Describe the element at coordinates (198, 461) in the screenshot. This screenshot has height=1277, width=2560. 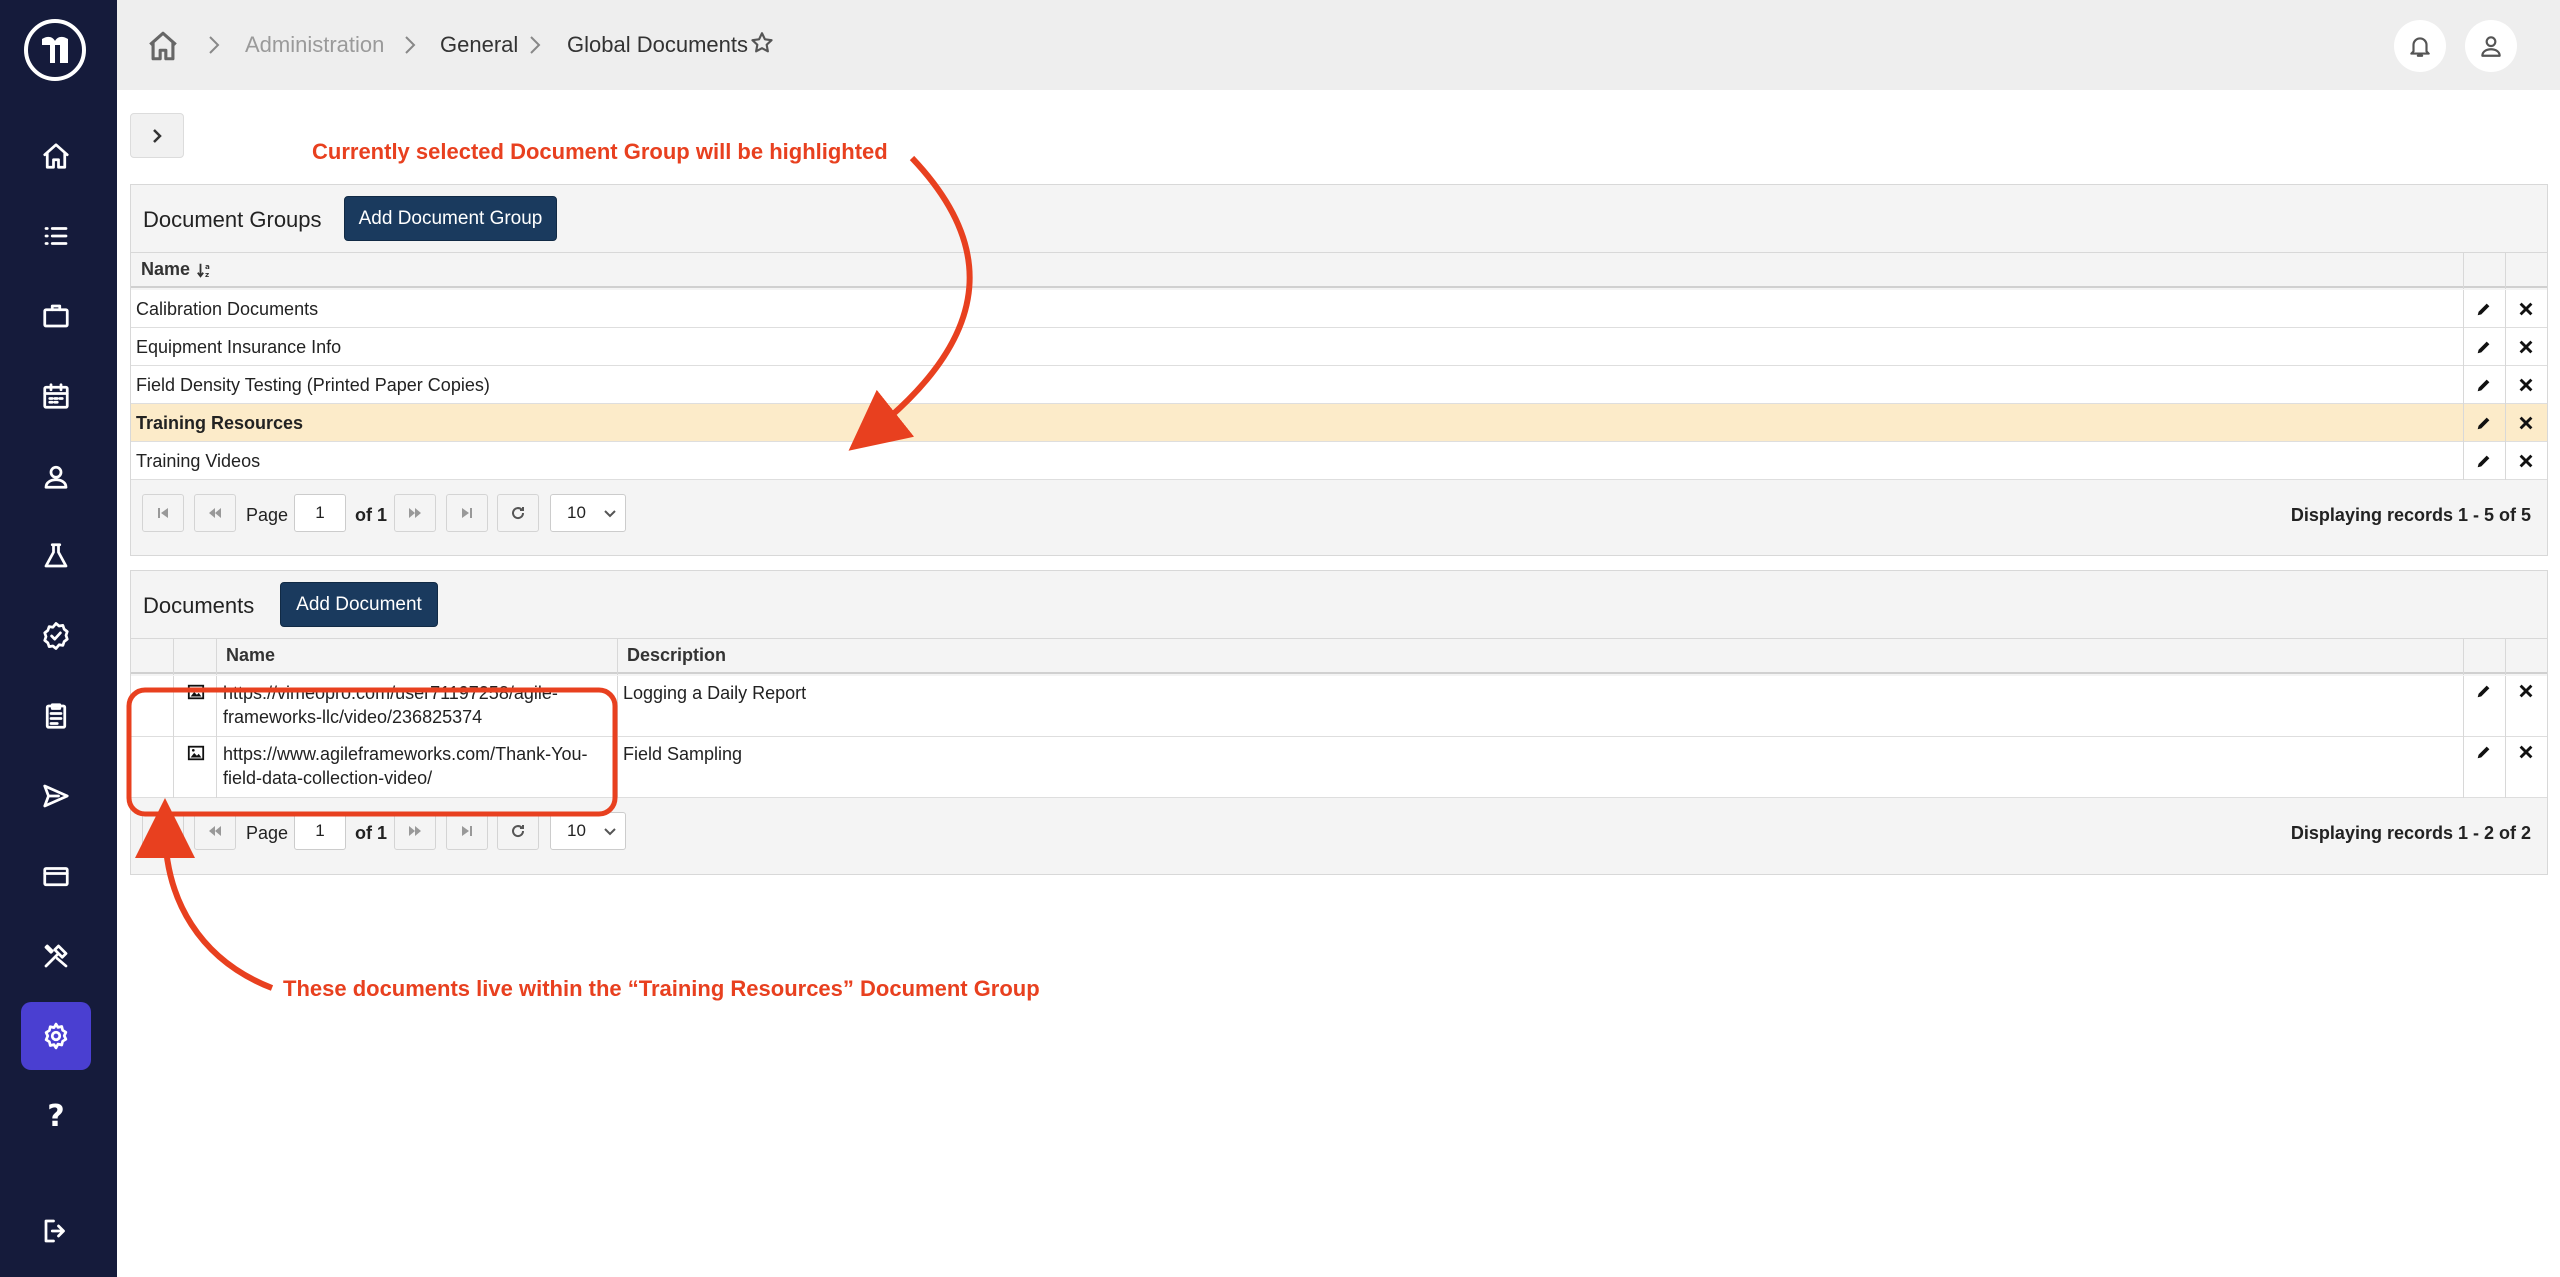
I see `group-name: Training Videos` at that location.